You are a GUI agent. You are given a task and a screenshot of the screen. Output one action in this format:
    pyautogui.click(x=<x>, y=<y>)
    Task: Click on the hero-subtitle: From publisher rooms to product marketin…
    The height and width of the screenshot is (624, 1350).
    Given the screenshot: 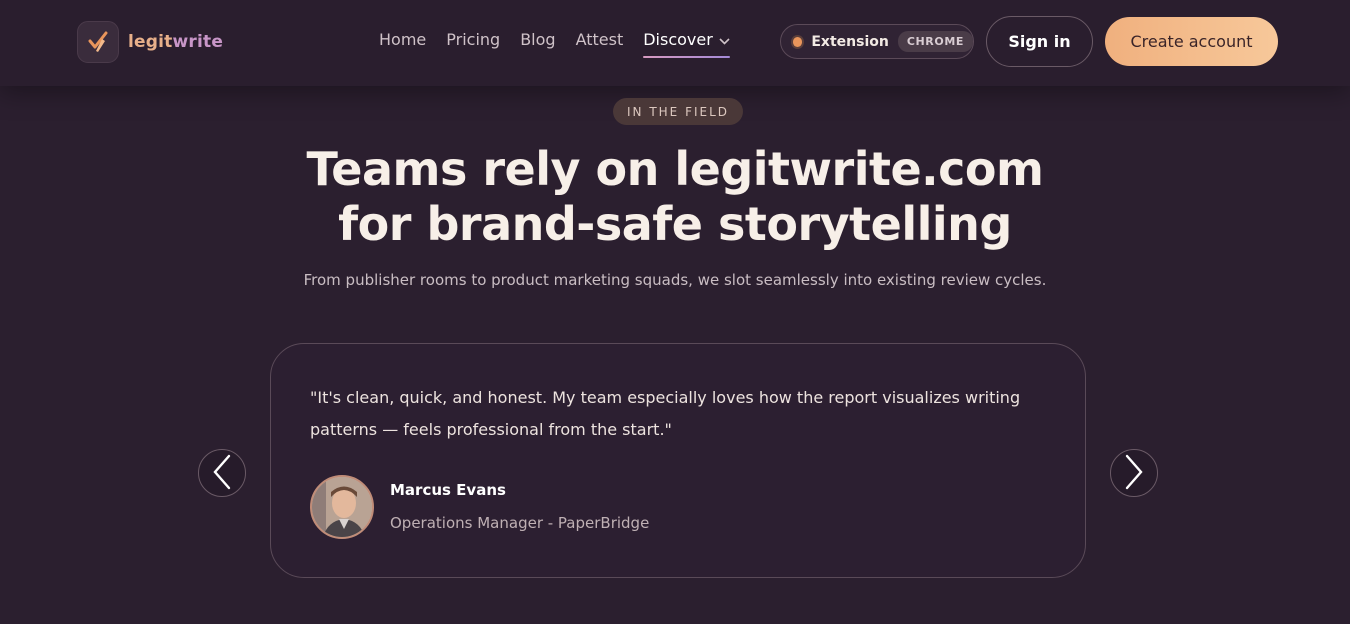 What is the action you would take?
    pyautogui.click(x=675, y=280)
    